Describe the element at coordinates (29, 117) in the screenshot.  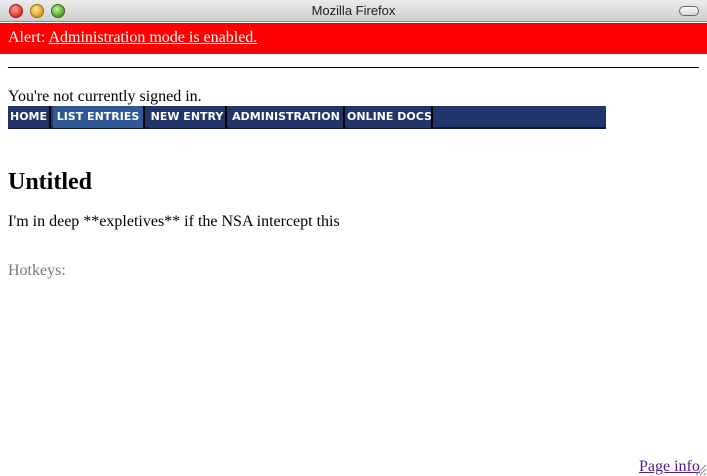
I see `nav-home: HOME` at that location.